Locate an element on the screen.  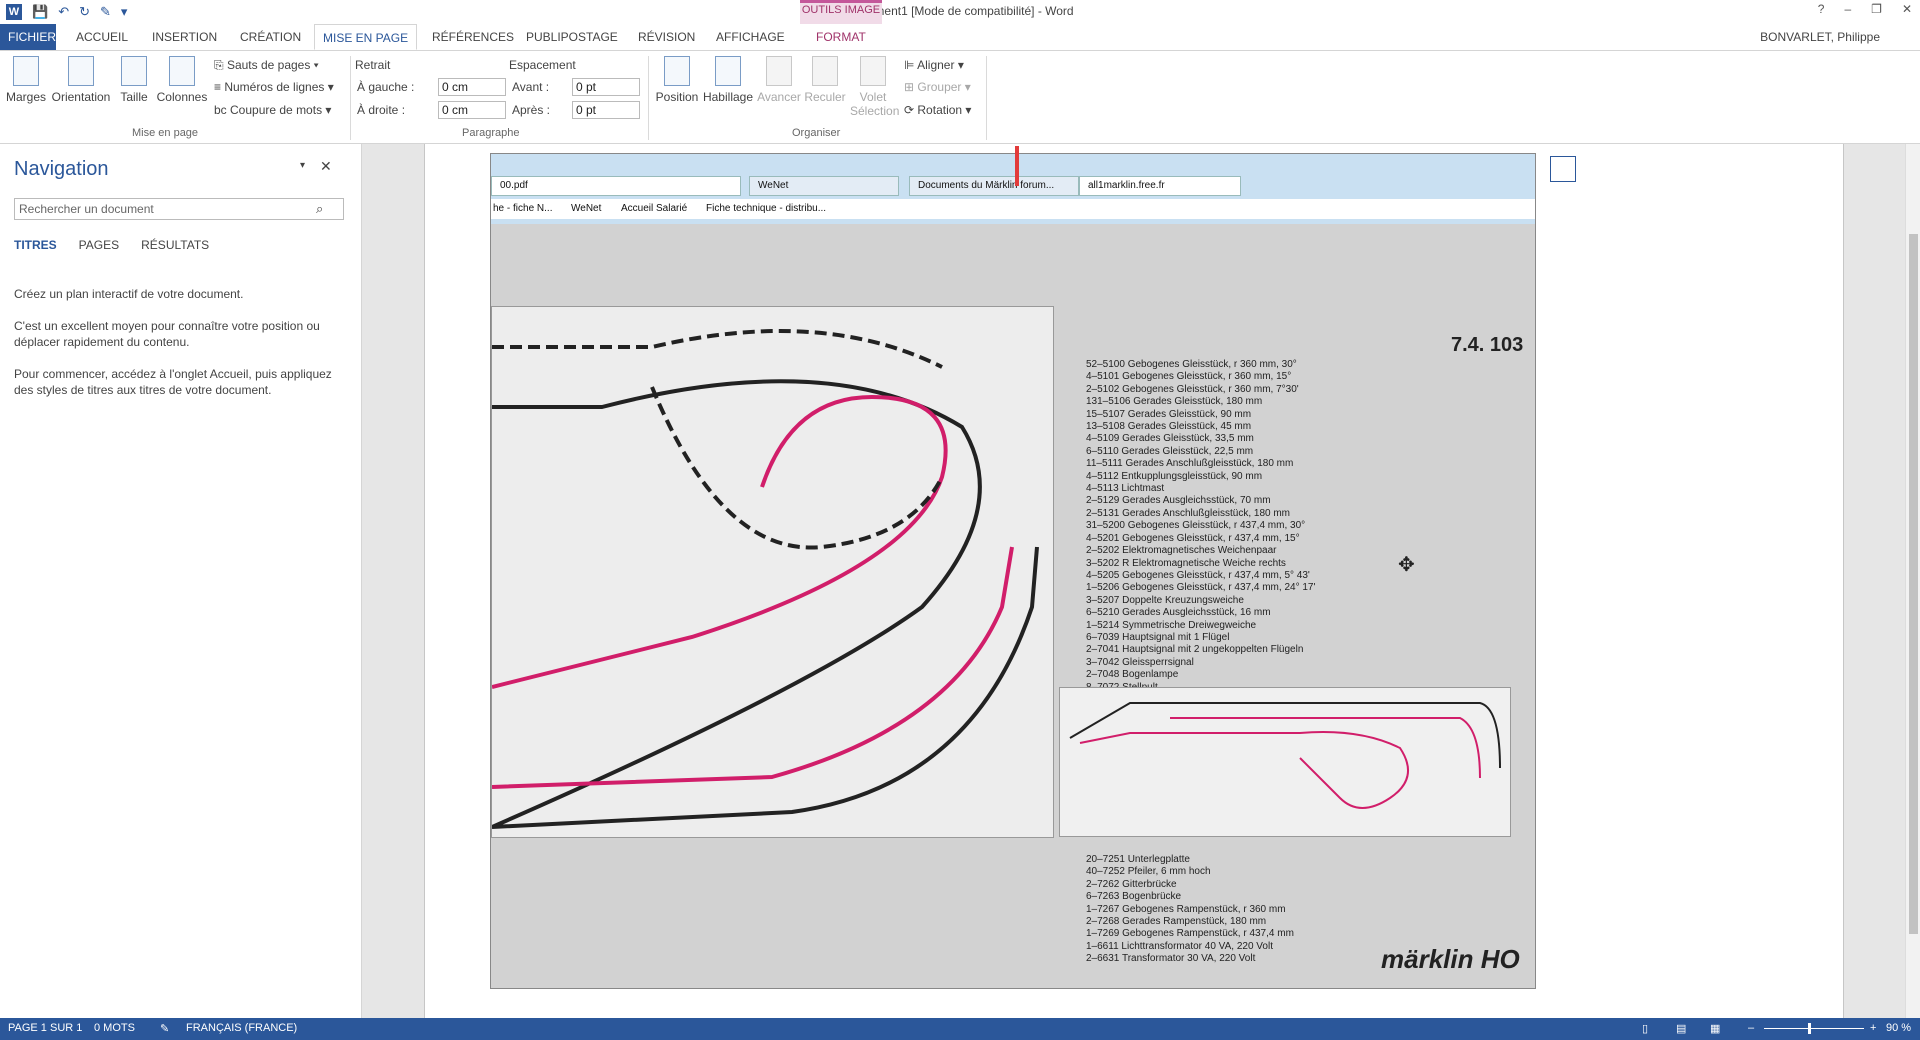
zoom-level: 90 % is located at coordinates (1898, 1028).